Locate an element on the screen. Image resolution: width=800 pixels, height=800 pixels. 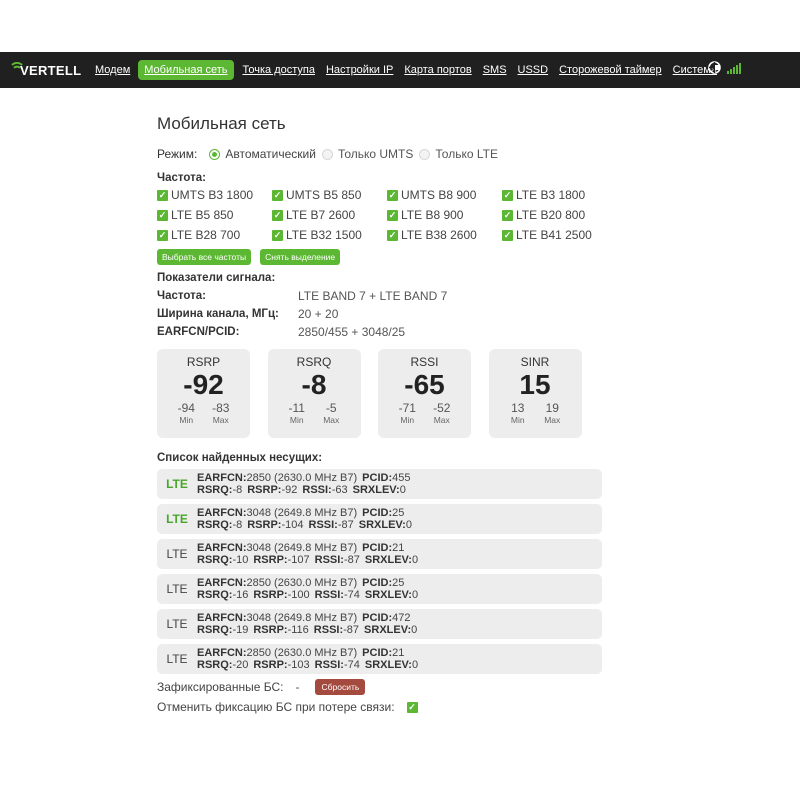
stat-min-value: 13 is located at coordinates (518, 408).